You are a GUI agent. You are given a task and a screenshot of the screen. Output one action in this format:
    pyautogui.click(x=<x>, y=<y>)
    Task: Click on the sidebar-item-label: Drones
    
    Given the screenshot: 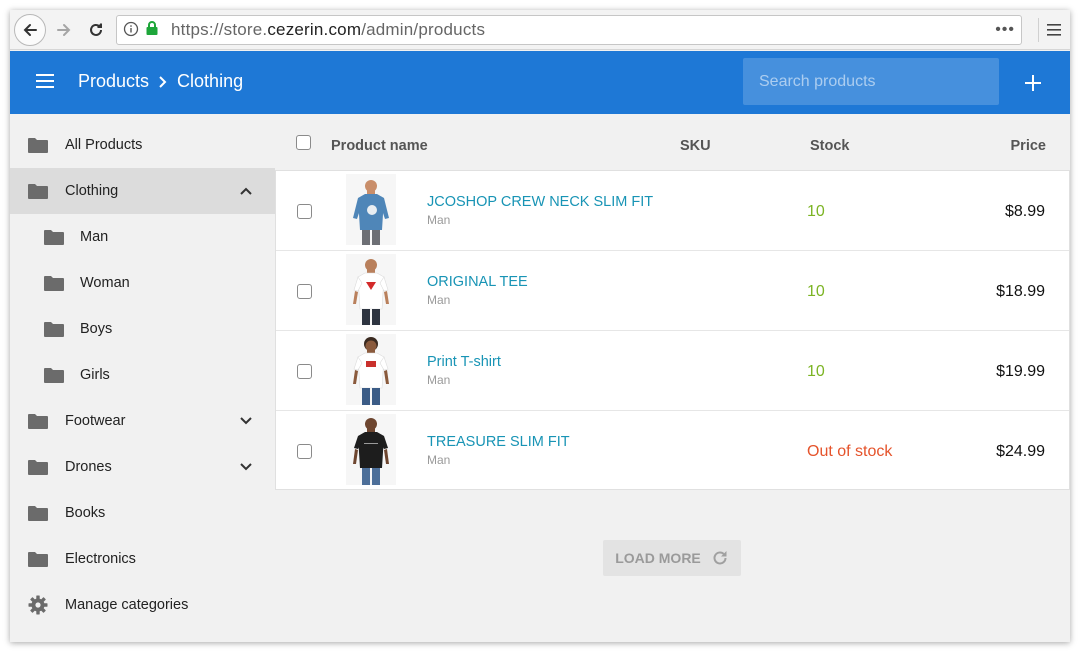 What is the action you would take?
    pyautogui.click(x=88, y=467)
    